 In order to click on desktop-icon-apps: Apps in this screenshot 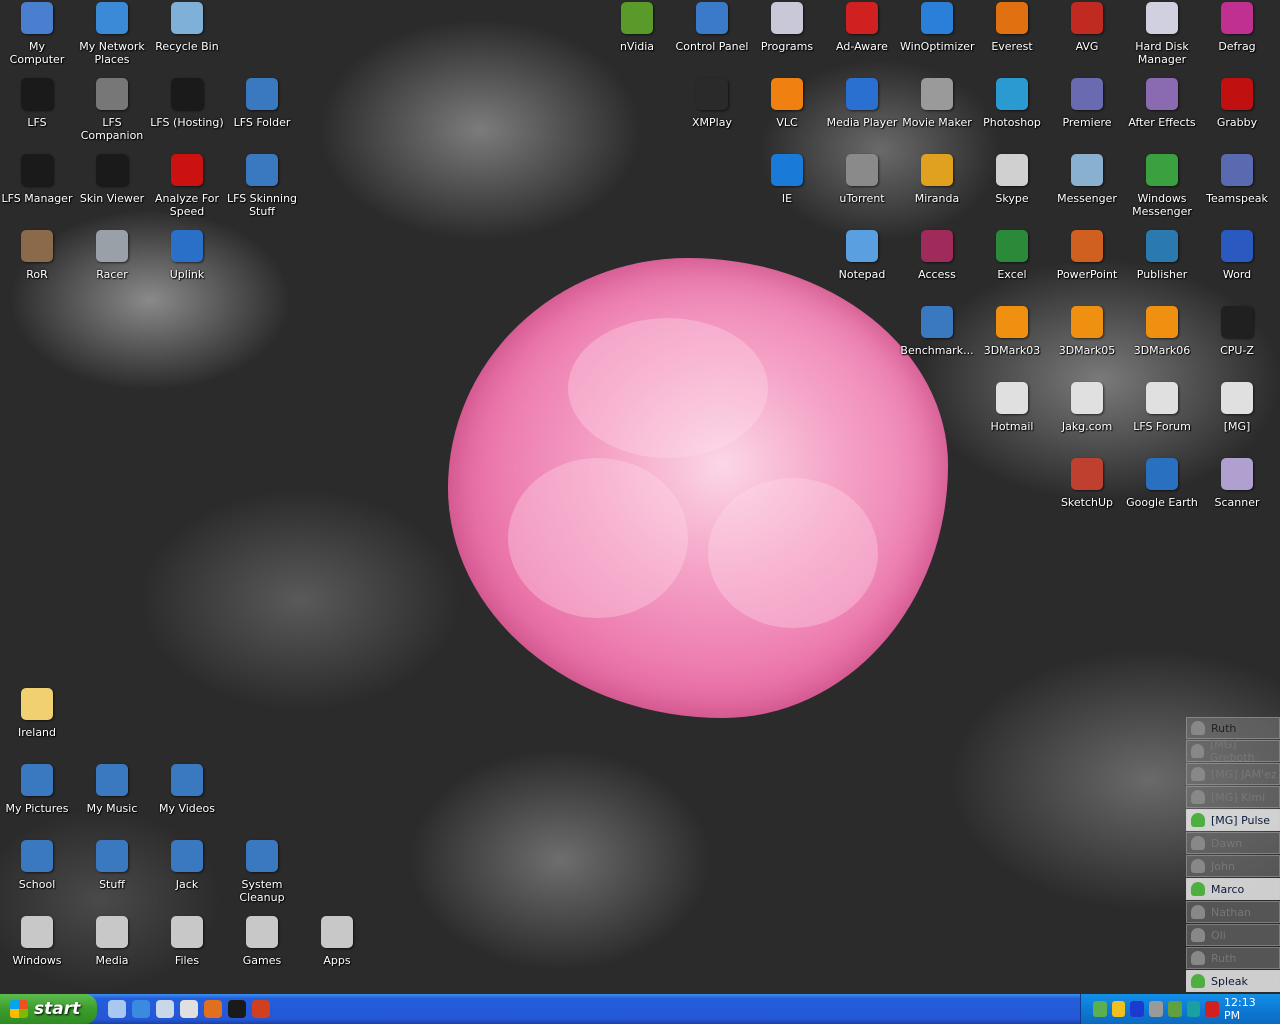, I will do `click(337, 941)`.